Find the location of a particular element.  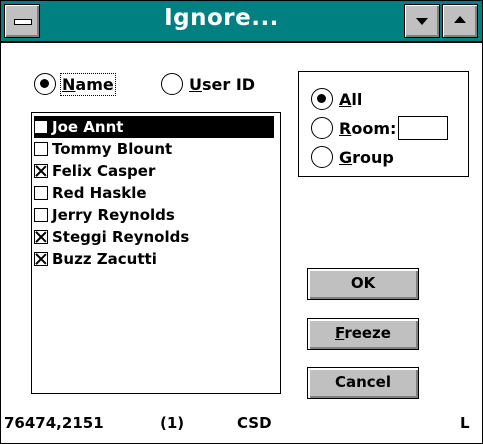

minimize-button is located at coordinates (422, 21).